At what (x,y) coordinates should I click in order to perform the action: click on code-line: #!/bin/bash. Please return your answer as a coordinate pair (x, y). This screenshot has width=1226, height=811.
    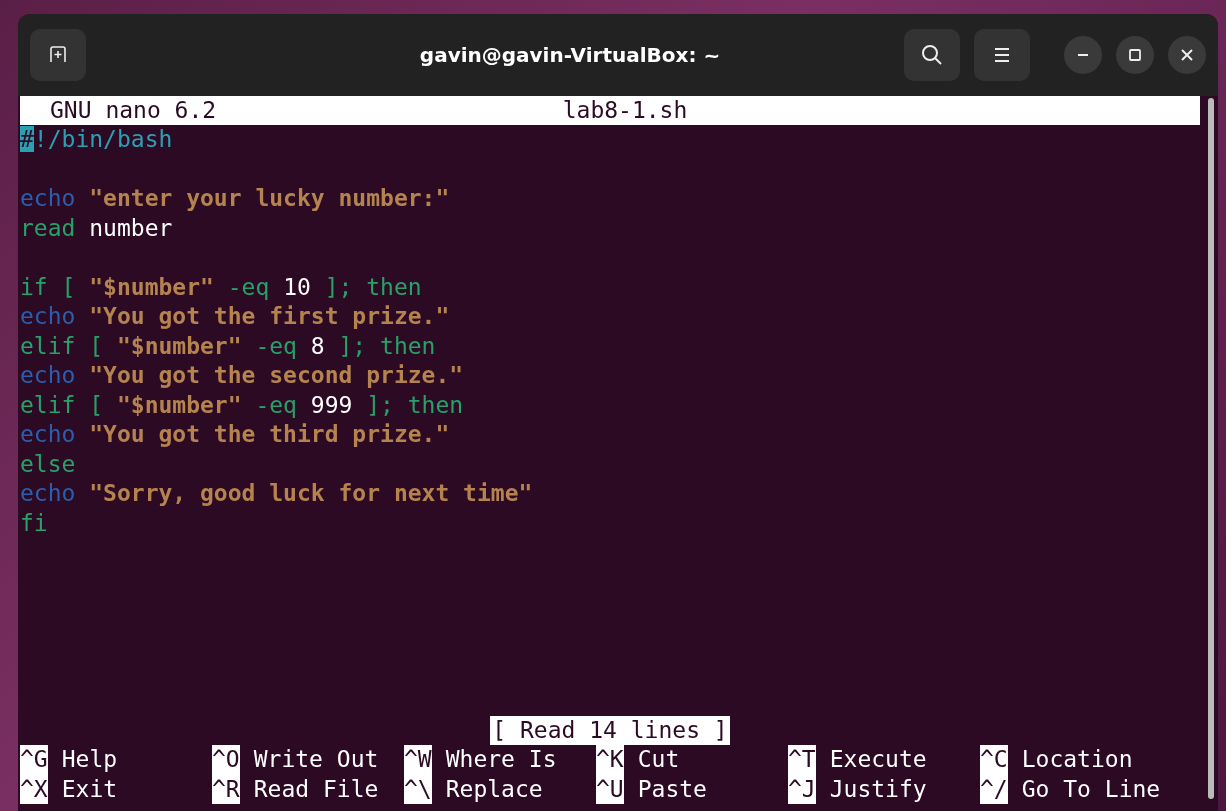
    Looking at the image, I should click on (97, 139).